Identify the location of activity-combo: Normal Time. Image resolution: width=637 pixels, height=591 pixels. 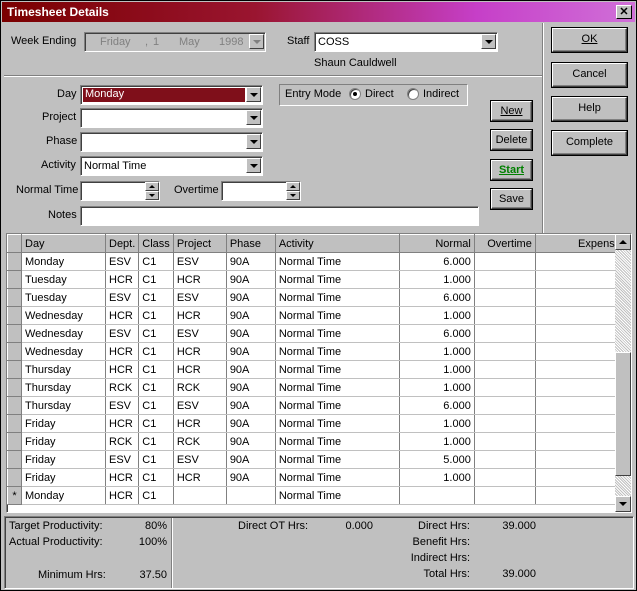
(171, 166).